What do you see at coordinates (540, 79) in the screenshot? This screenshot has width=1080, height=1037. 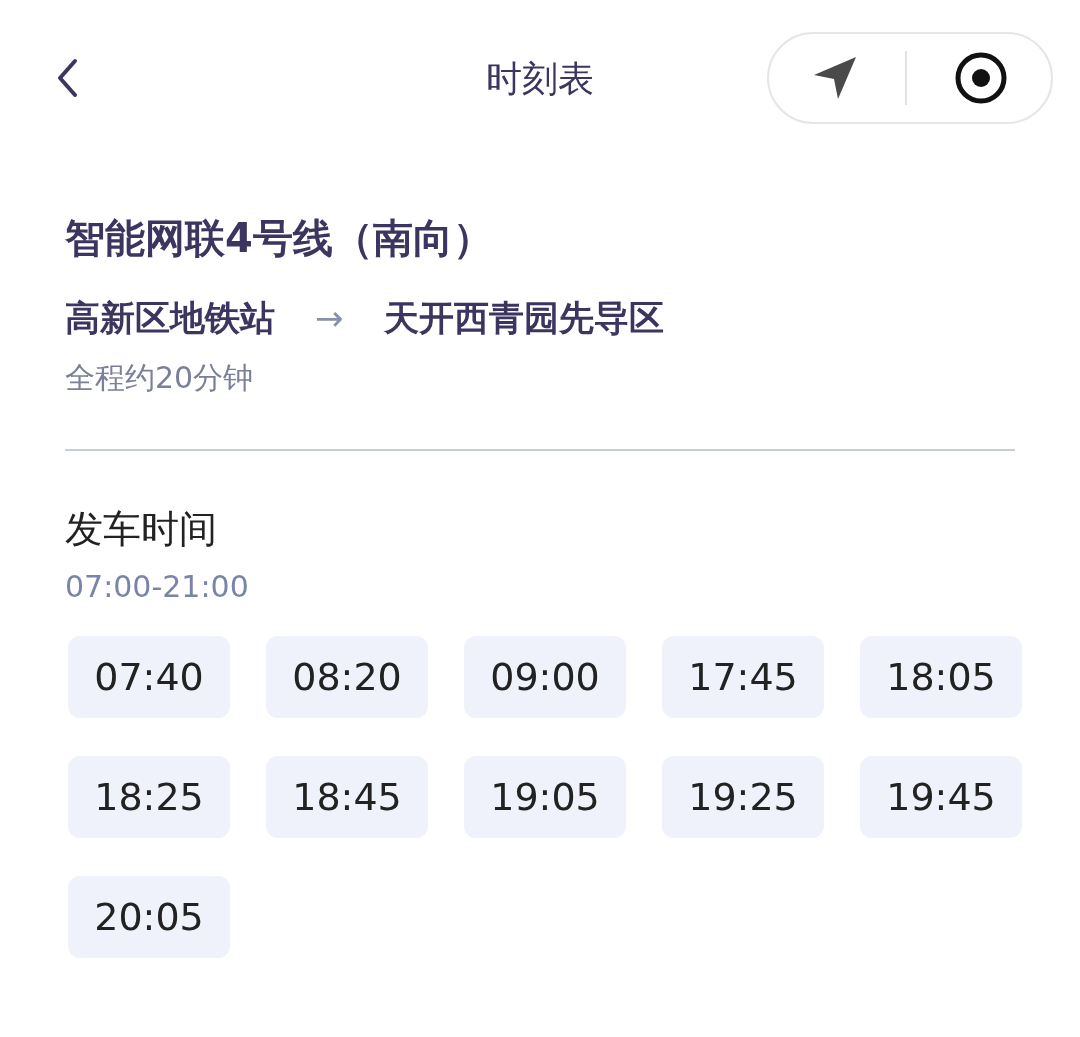 I see `page-title: 时刻表` at bounding box center [540, 79].